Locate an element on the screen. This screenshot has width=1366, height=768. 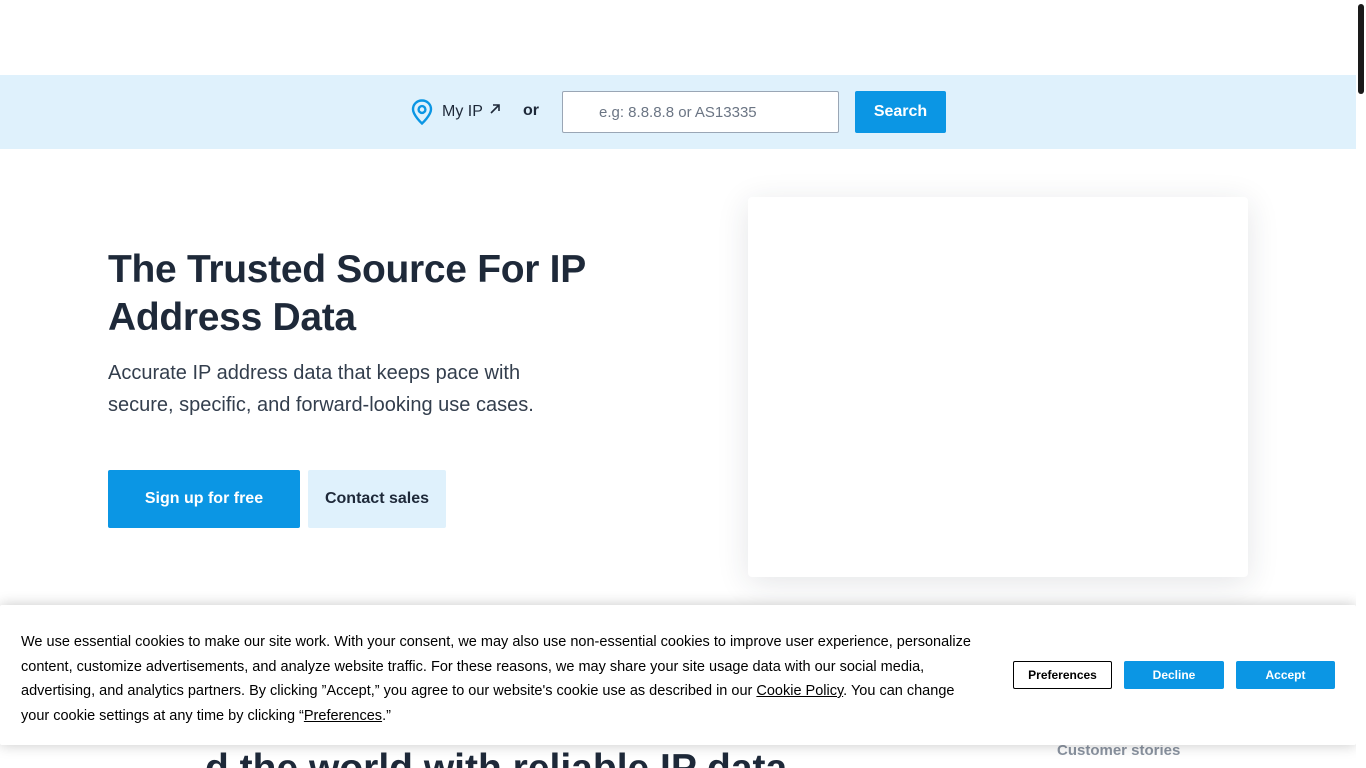
section-heading: d the world with reliable IP data is located at coordinates (496, 756).